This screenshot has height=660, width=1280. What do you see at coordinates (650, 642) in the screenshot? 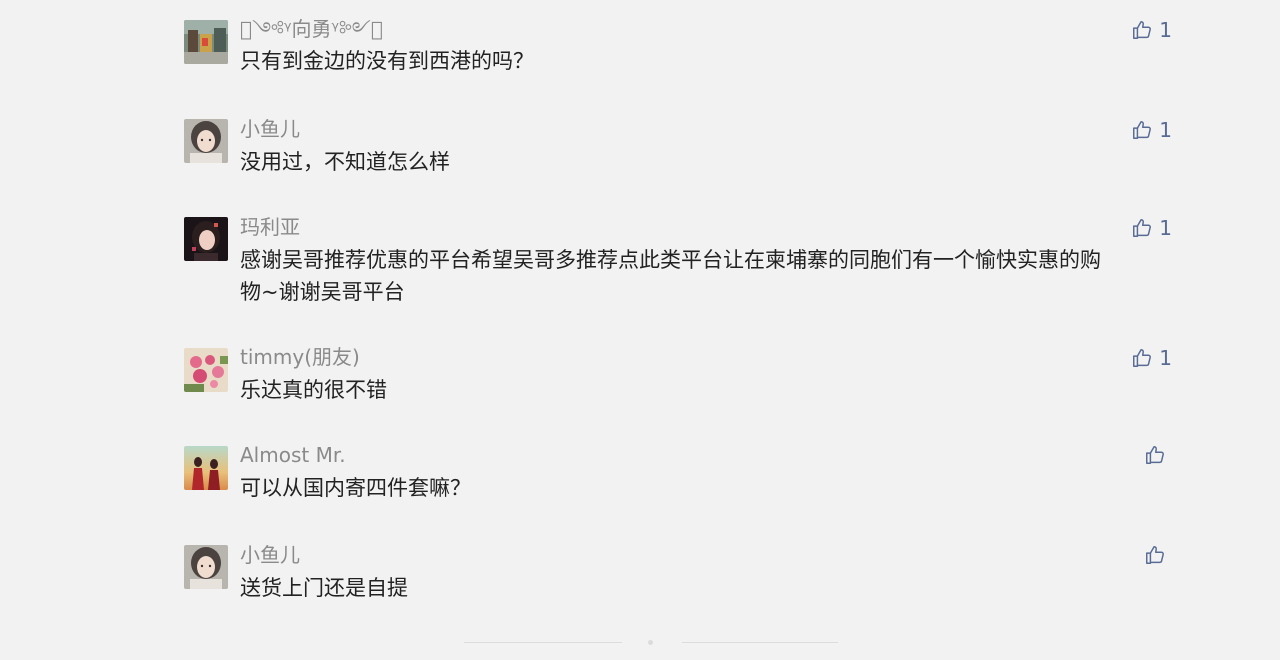
I see `footer-divider-dot` at bounding box center [650, 642].